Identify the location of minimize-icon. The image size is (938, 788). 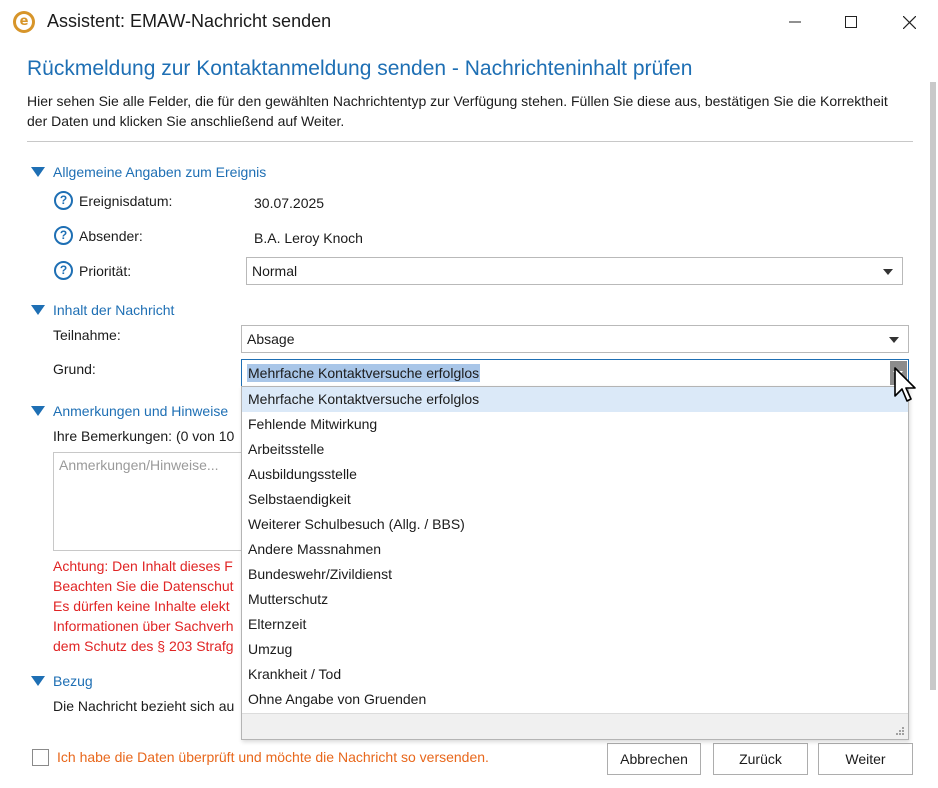
(795, 22).